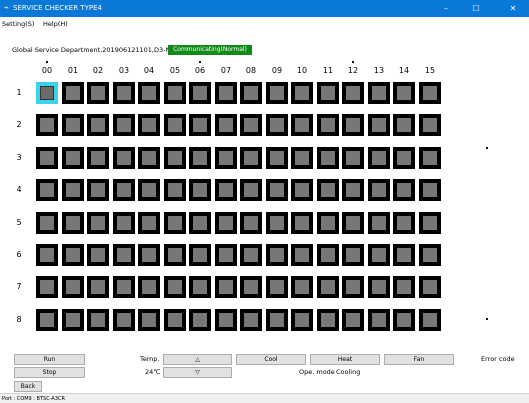 The width and height of the screenshot is (529, 403). Describe the element at coordinates (55, 24) in the screenshot. I see `menu-help: Help(H)` at that location.